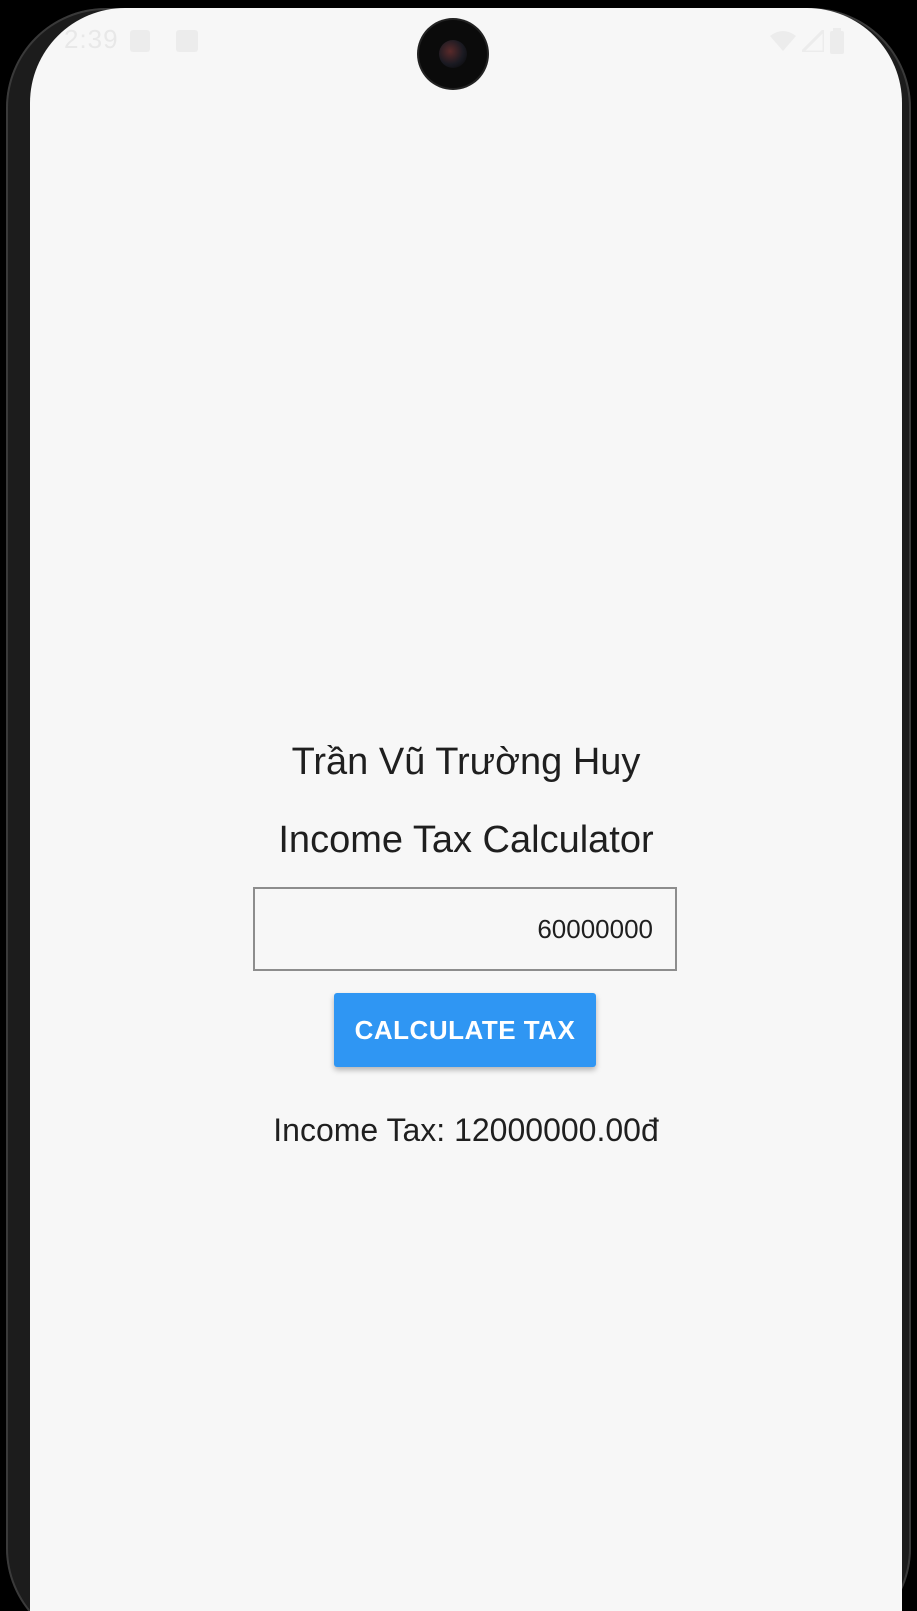  What do you see at coordinates (466, 840) in the screenshot?
I see `page-title: Income Tax Calculator` at bounding box center [466, 840].